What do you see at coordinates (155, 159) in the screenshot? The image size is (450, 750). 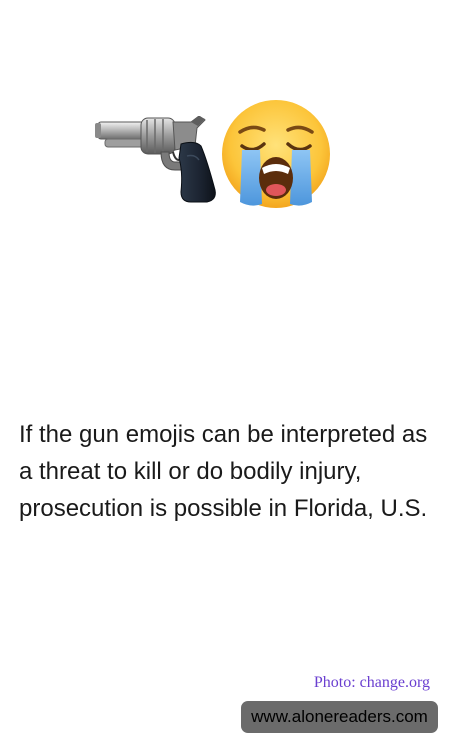 I see `pistol-icon` at bounding box center [155, 159].